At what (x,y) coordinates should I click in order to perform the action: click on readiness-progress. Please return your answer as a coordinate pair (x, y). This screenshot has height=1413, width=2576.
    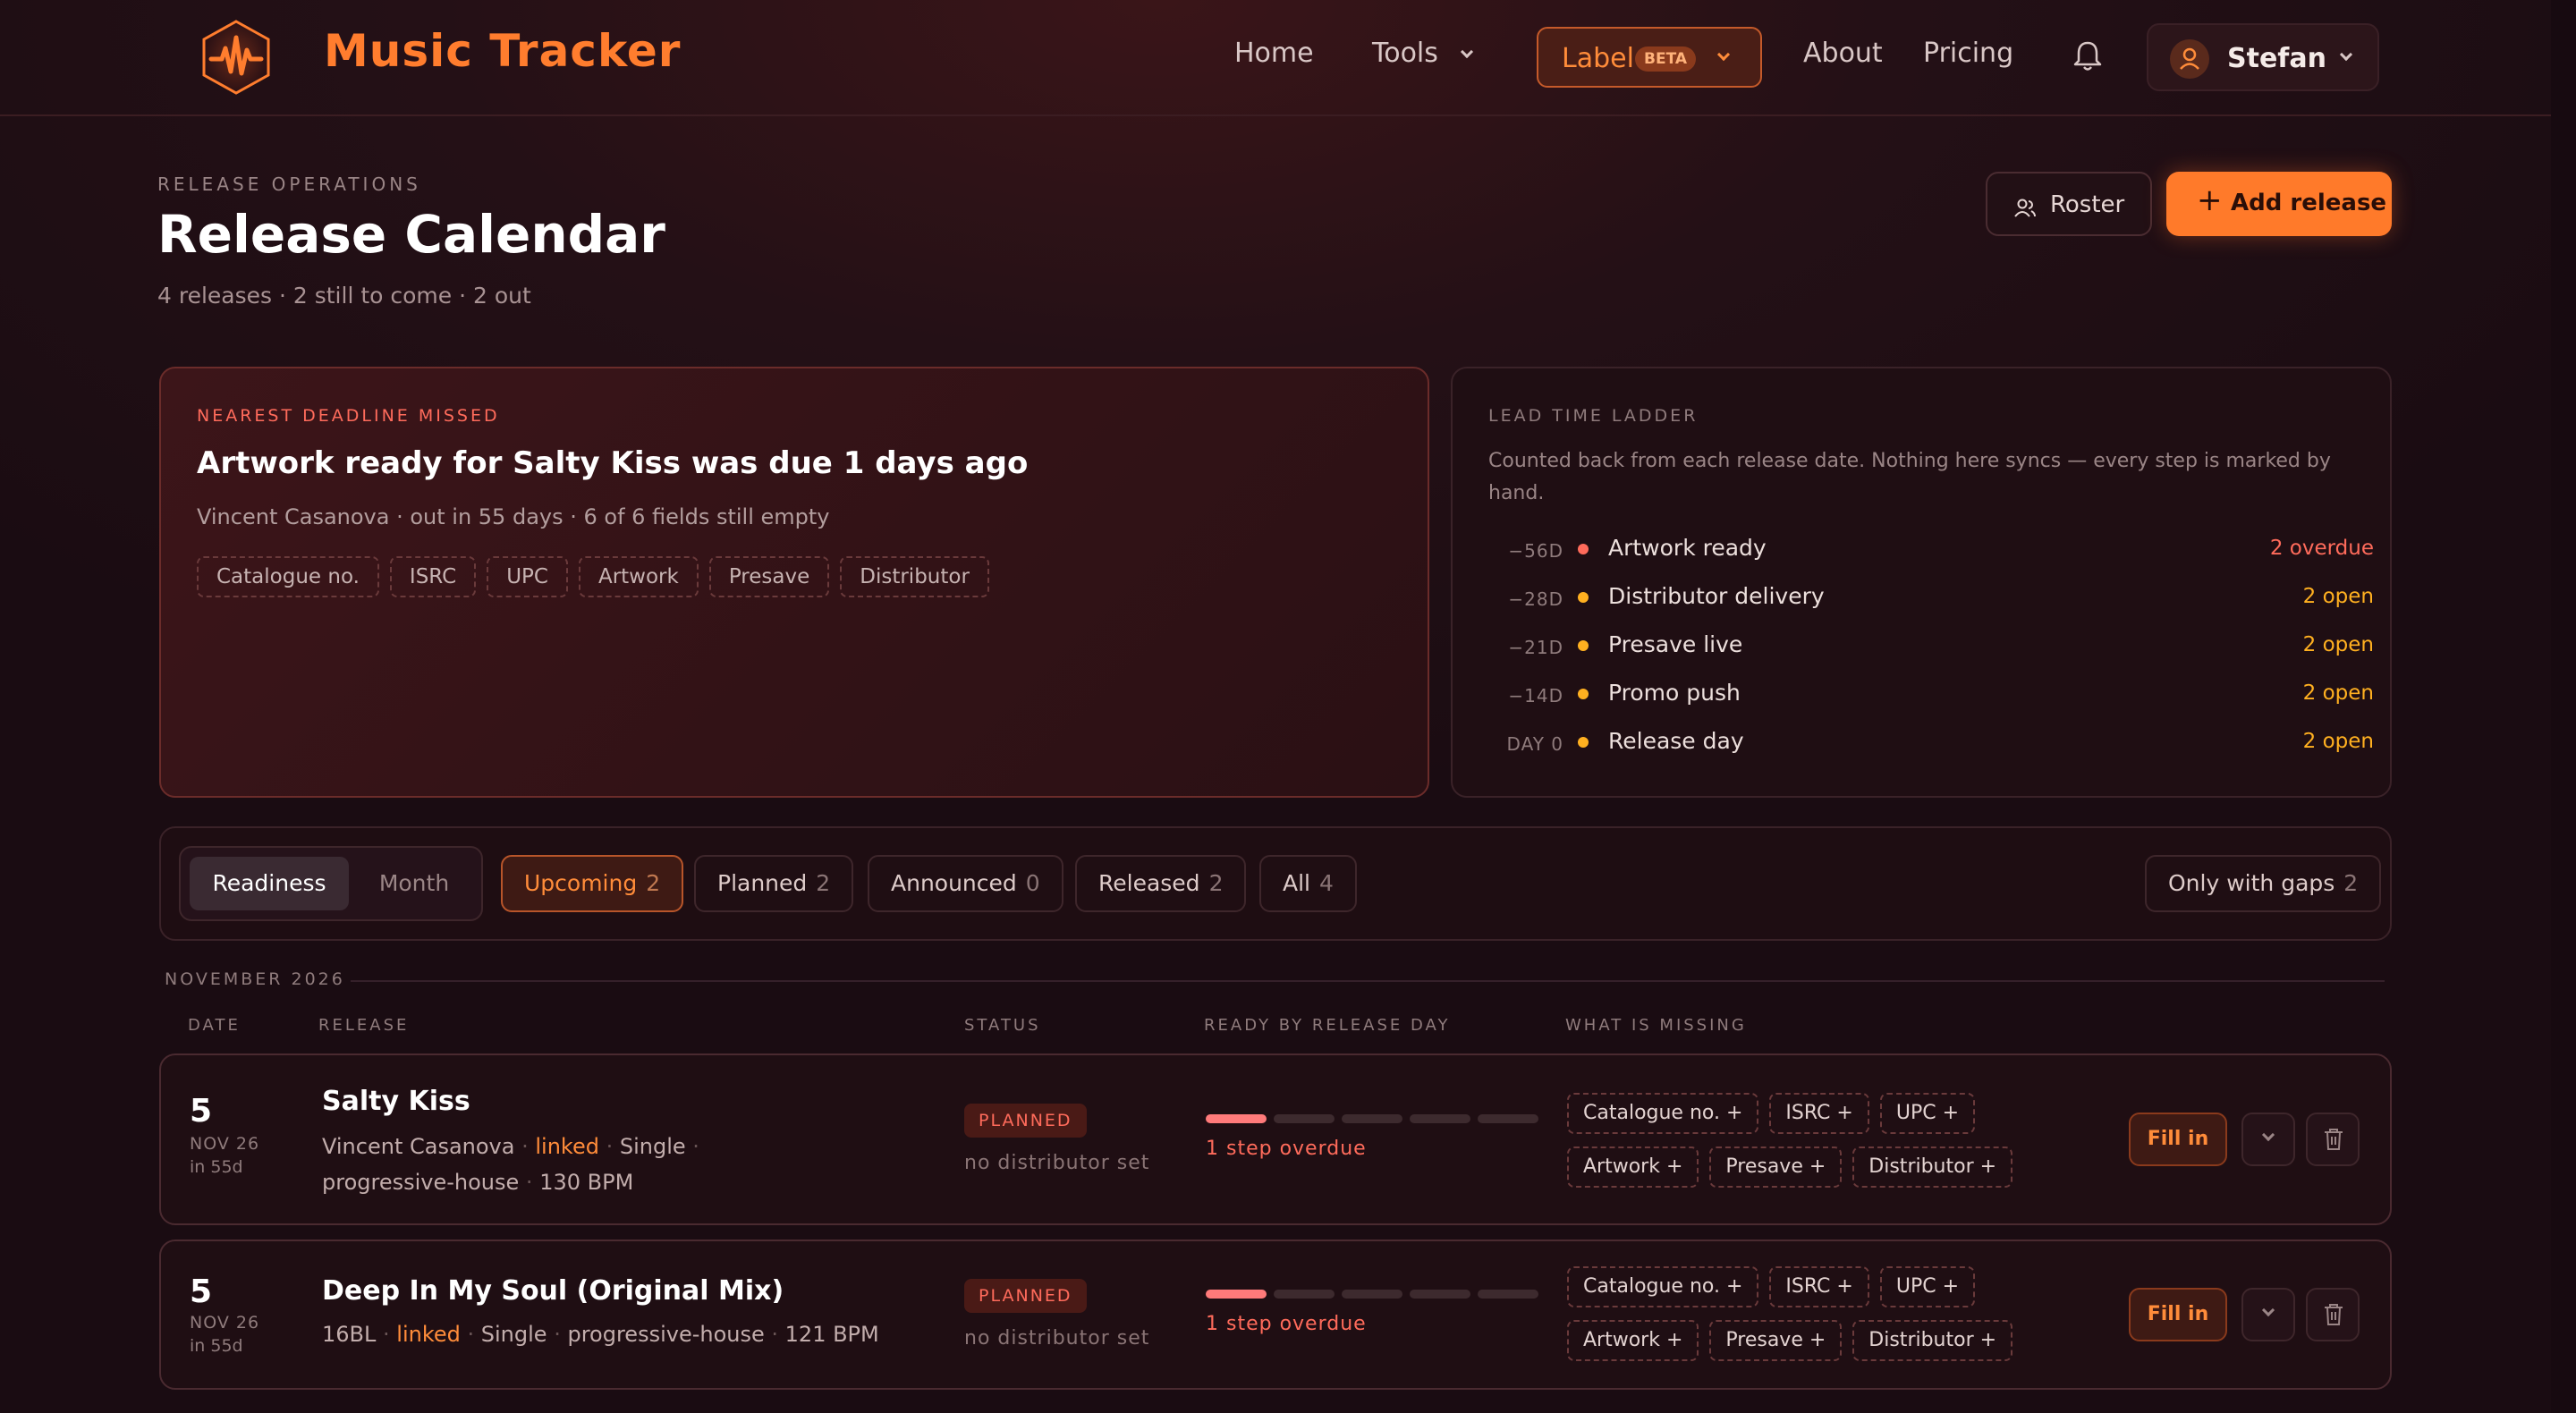
    Looking at the image, I should click on (1372, 1118).